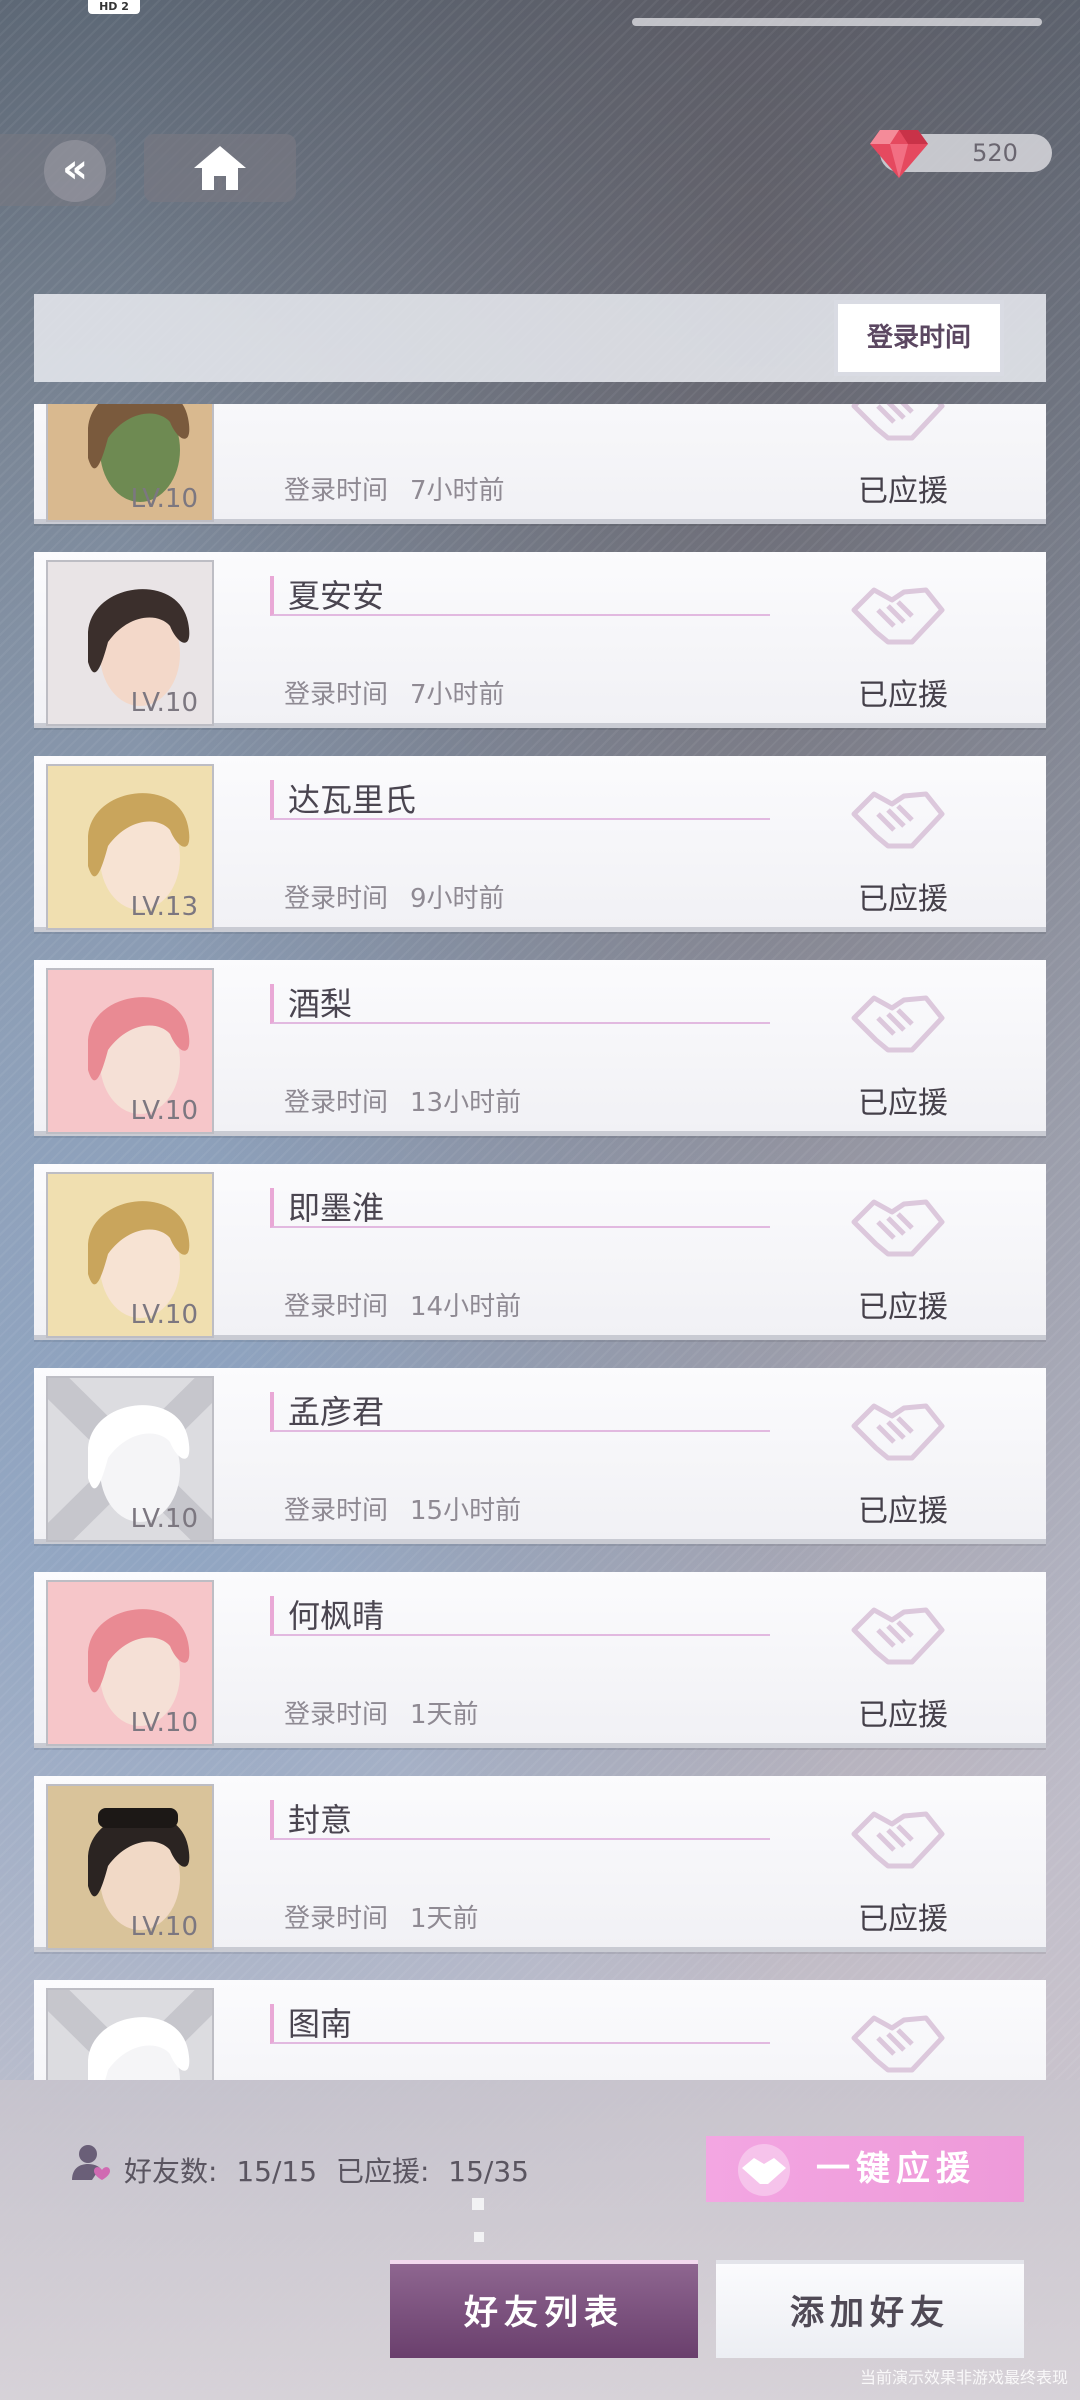 This screenshot has width=1080, height=2400. I want to click on back-button: «, so click(58, 170).